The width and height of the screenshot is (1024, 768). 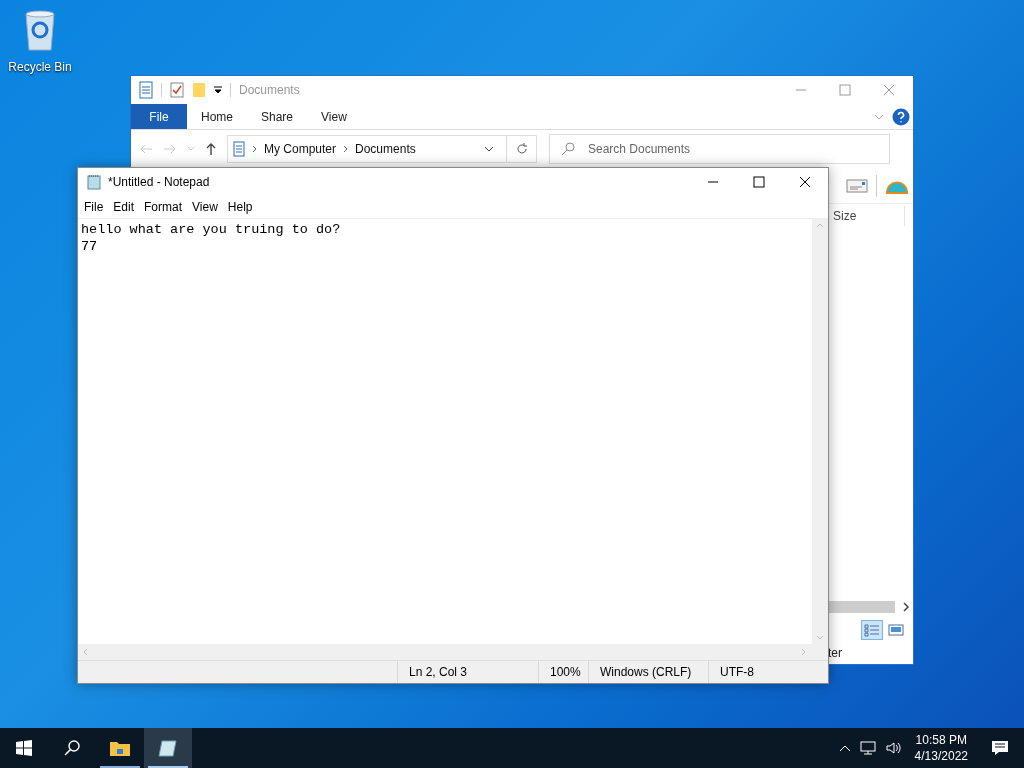 I want to click on refresh-icon, so click(x=521, y=149).